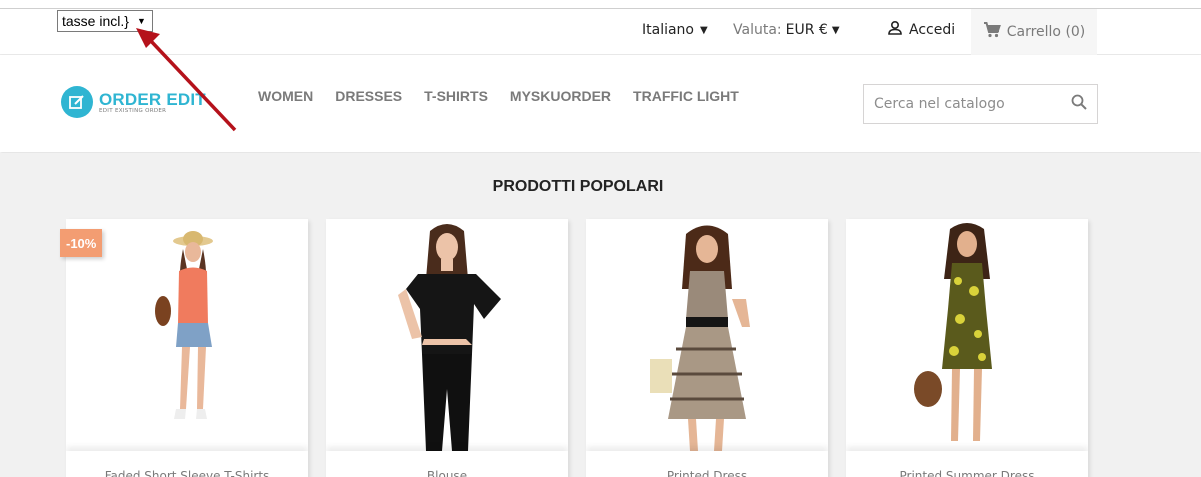 The height and width of the screenshot is (477, 1201). What do you see at coordinates (932, 30) in the screenshot?
I see `login-label: Accedi` at bounding box center [932, 30].